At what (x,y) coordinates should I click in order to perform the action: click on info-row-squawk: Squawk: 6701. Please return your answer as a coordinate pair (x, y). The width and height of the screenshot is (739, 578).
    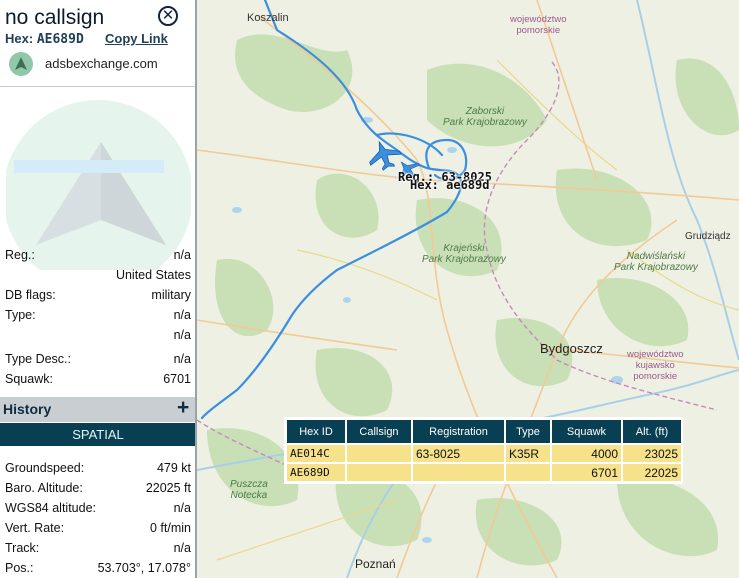
    Looking at the image, I should click on (98, 380).